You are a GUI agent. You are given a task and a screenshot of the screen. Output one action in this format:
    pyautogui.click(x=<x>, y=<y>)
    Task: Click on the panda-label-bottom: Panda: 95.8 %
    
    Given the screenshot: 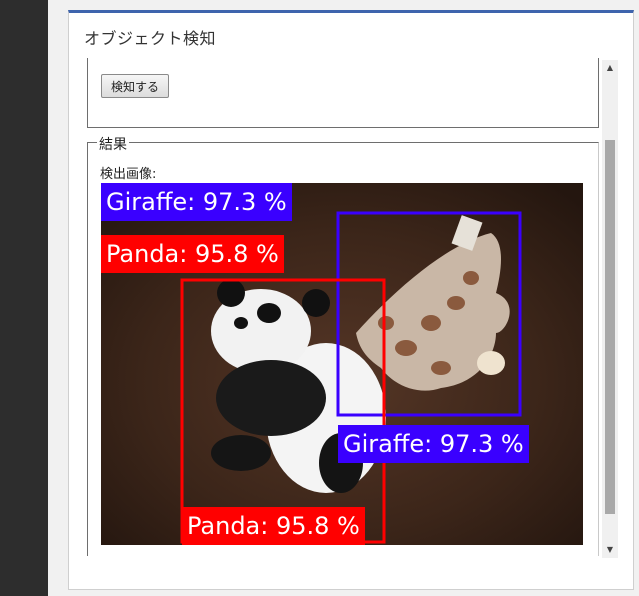 What is the action you would take?
    pyautogui.click(x=273, y=526)
    